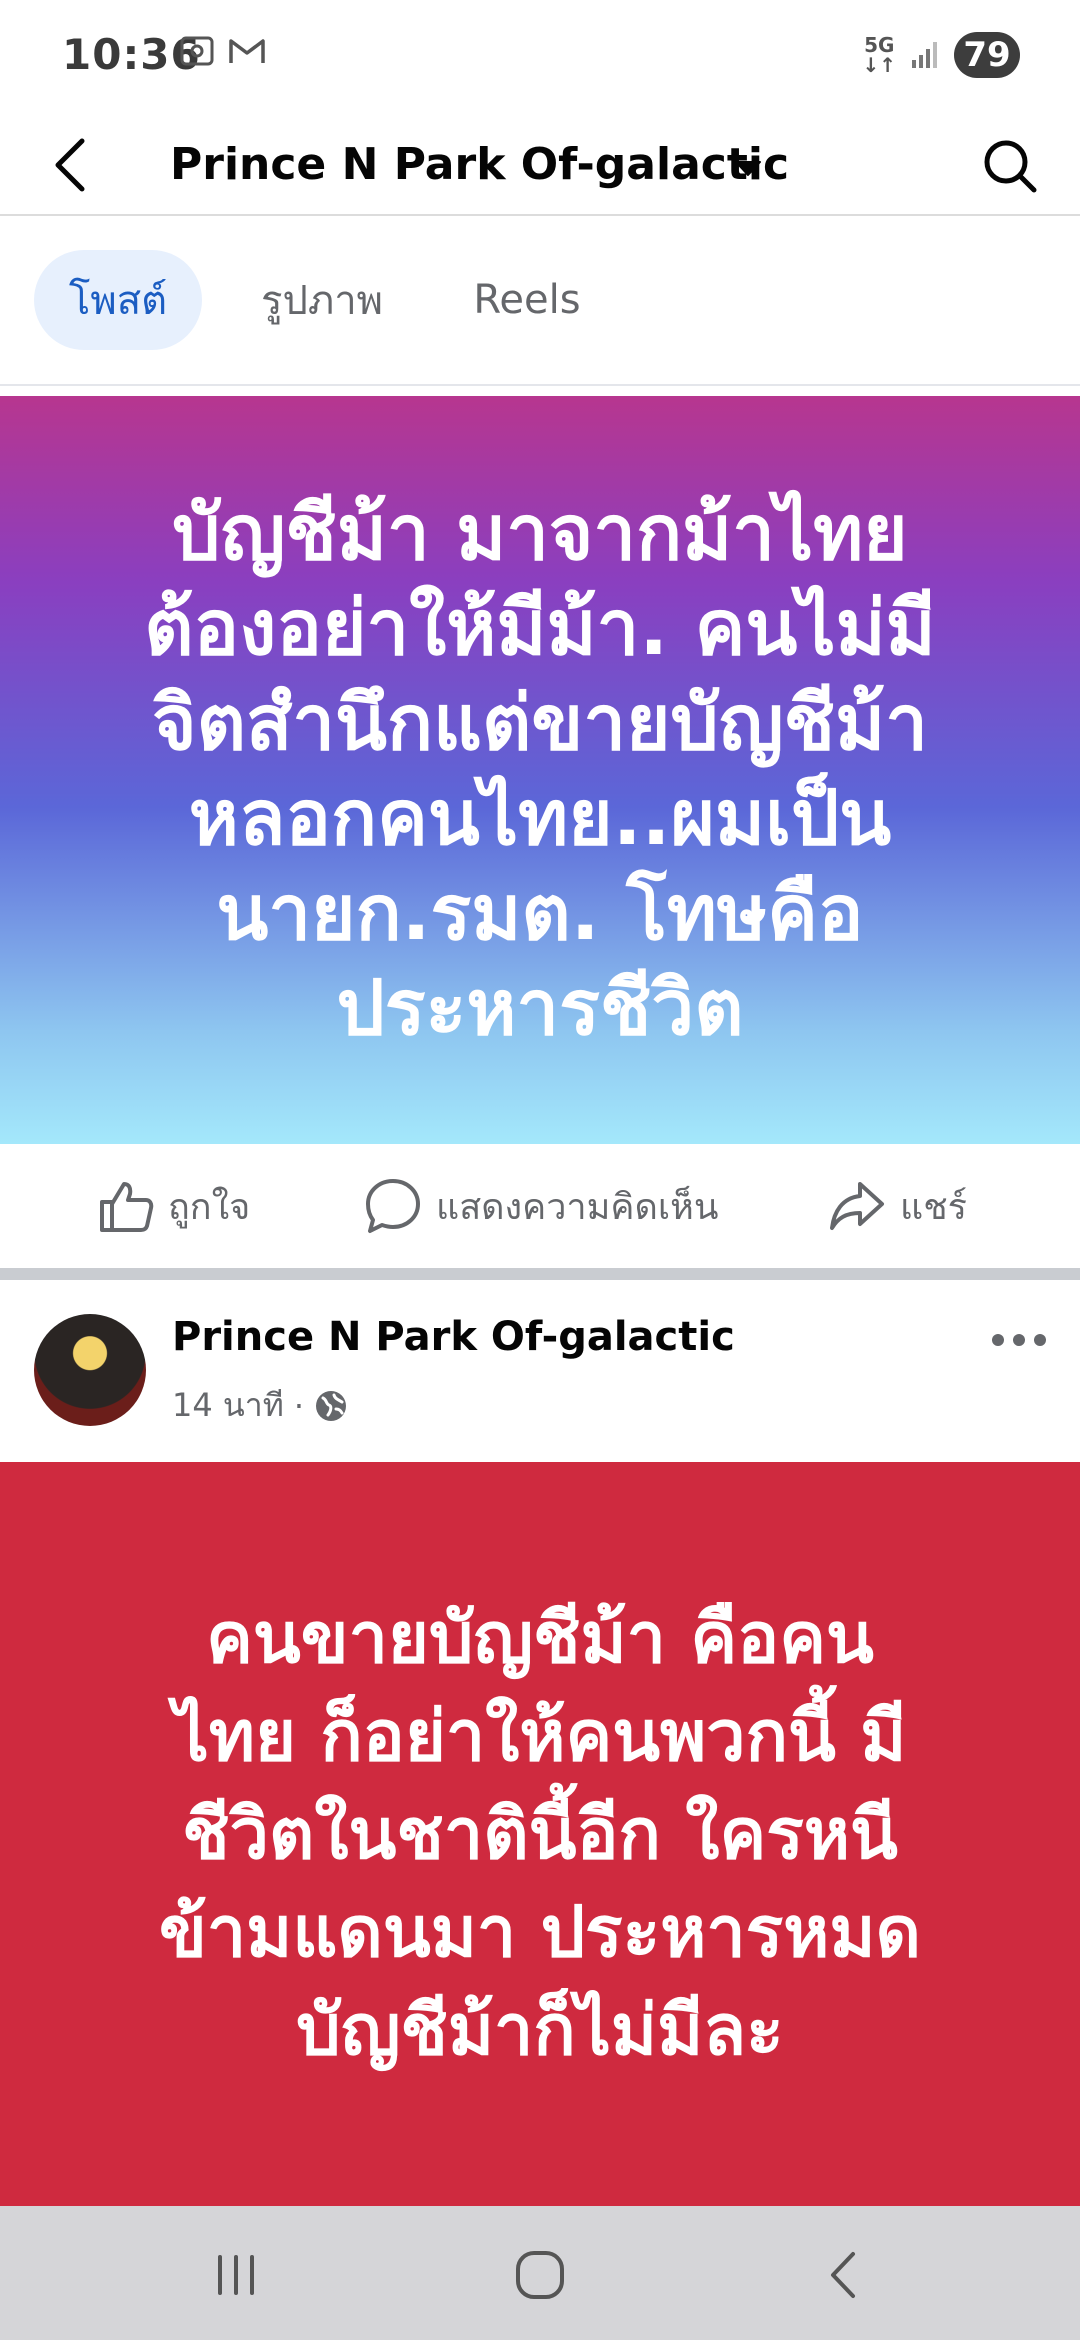 Image resolution: width=1080 pixels, height=2340 pixels. I want to click on status-bar: 10:36 5G ↓↑ 79, so click(540, 59).